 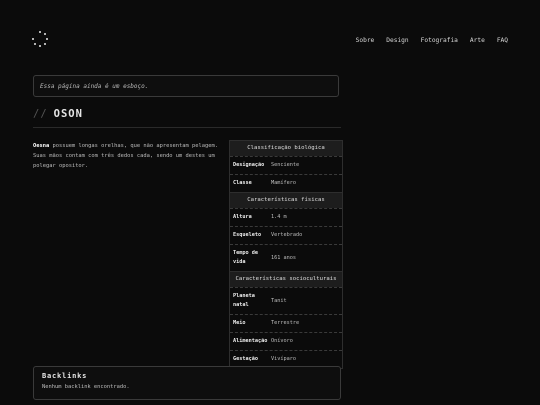 I want to click on nav-link-design: Design, so click(x=397, y=40).